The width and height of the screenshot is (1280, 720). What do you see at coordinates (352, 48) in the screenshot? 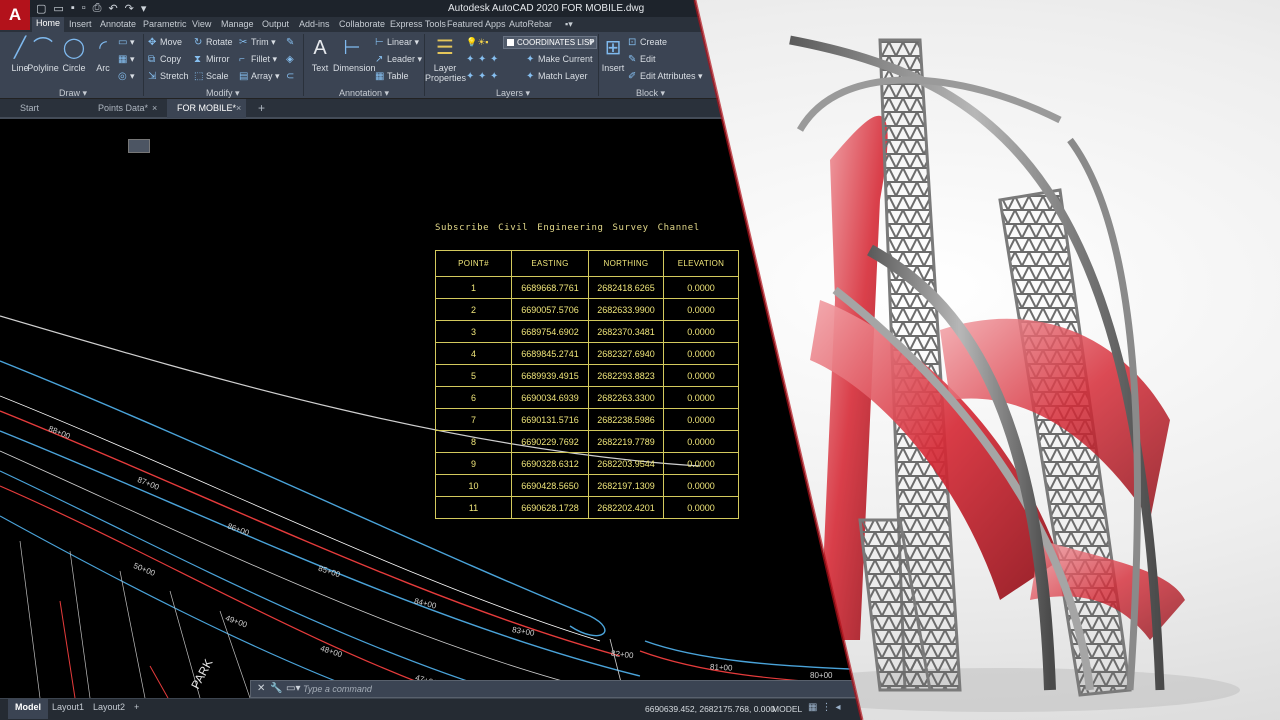
I see `dimension-icon: ⊢` at bounding box center [352, 48].